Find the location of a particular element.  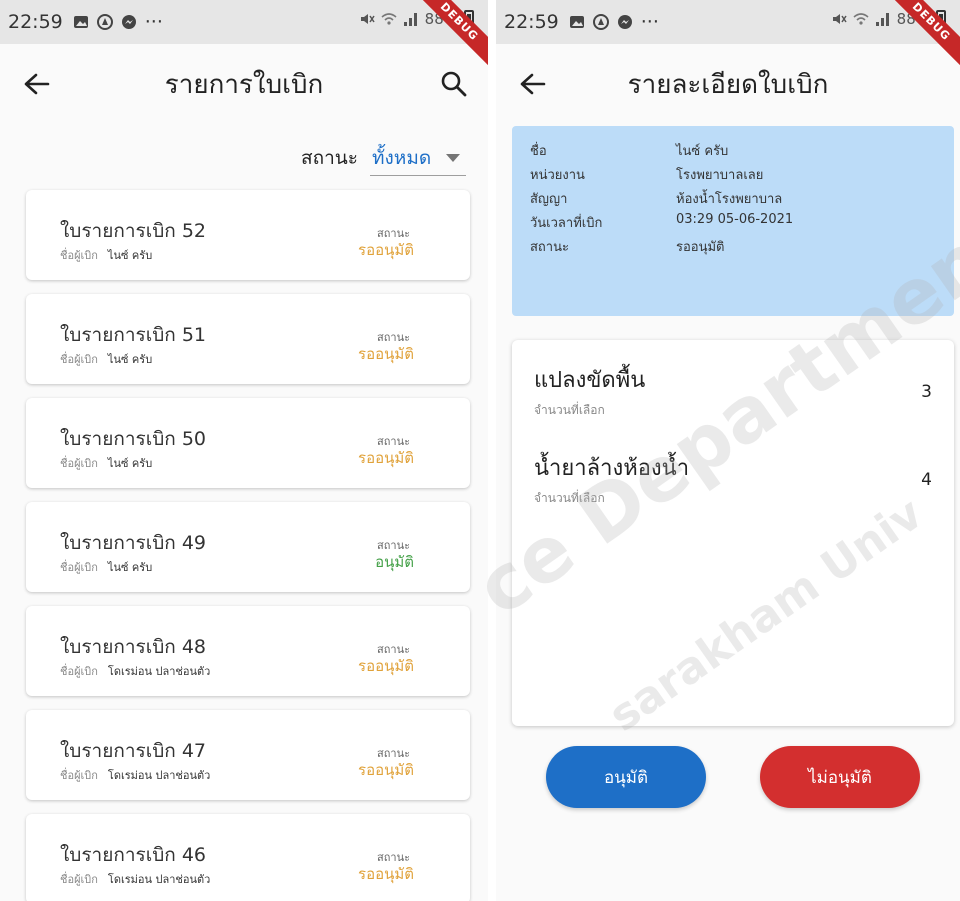

item-quantity: 3 is located at coordinates (926, 392).